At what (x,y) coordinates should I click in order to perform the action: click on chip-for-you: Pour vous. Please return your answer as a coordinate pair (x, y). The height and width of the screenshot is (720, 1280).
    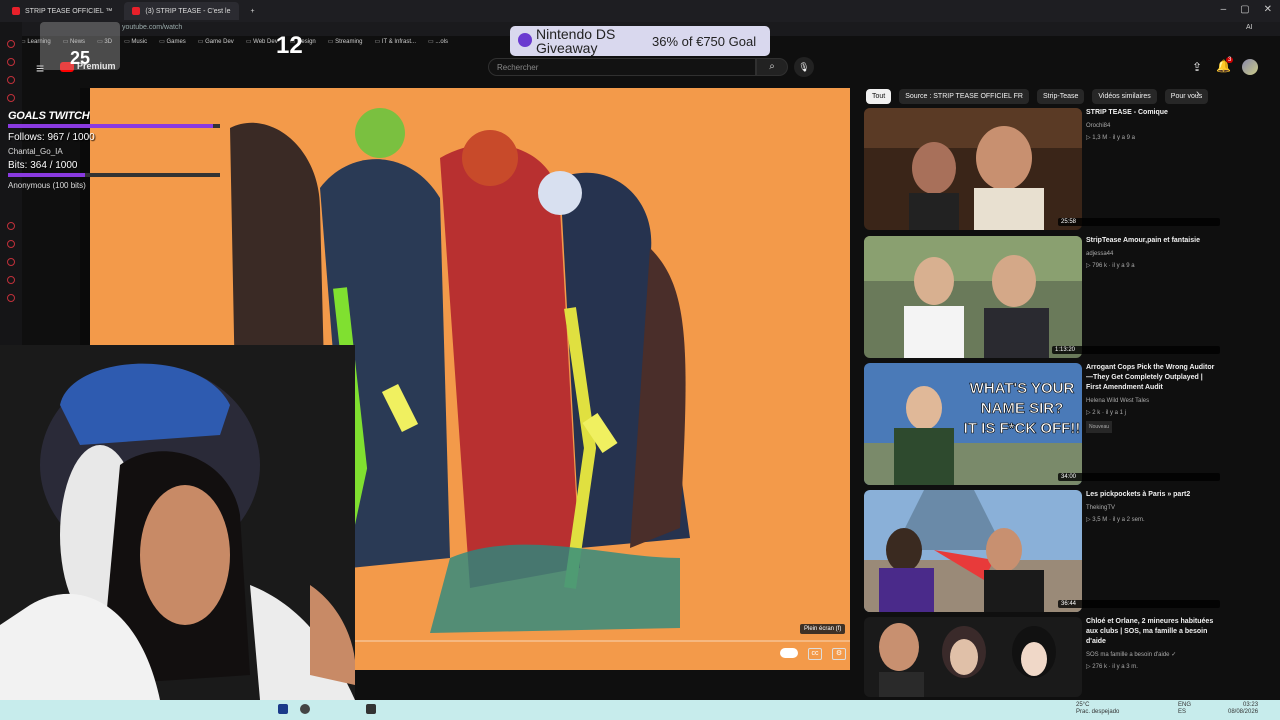
    Looking at the image, I should click on (1186, 96).